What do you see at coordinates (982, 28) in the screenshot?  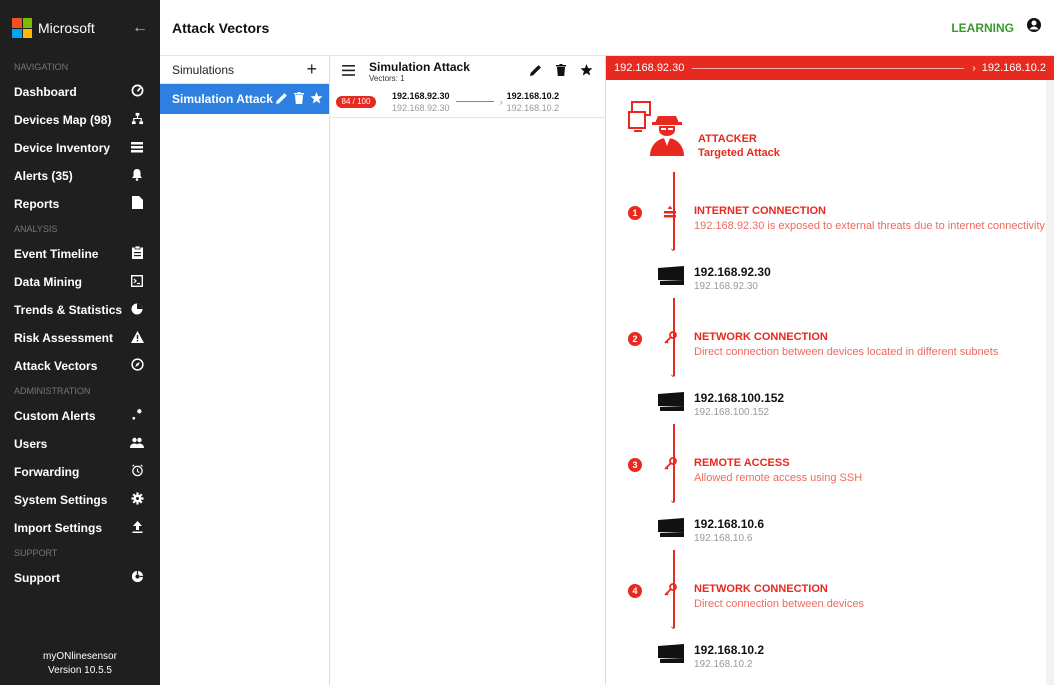 I see `learning-mode-badge: LEARNING` at bounding box center [982, 28].